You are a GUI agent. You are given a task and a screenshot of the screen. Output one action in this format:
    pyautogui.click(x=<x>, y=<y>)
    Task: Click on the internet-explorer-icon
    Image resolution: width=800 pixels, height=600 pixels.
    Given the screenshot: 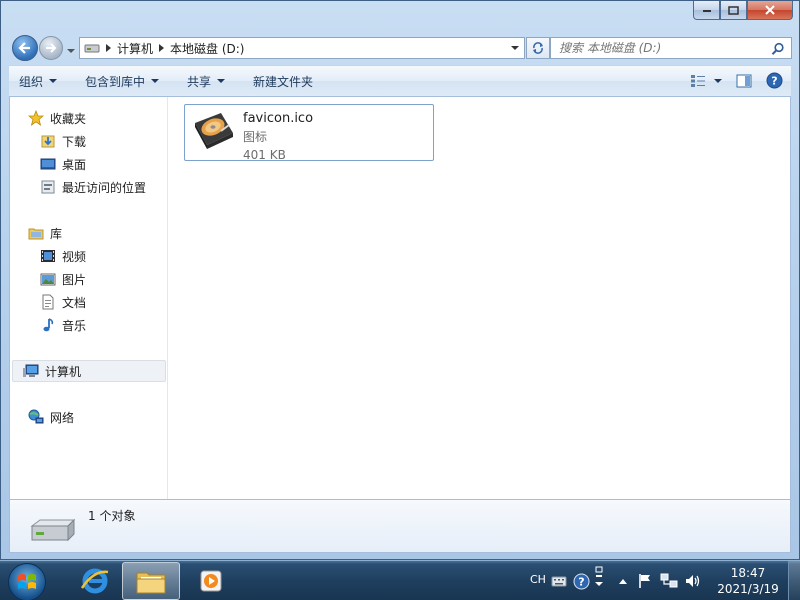 What is the action you would take?
    pyautogui.click(x=95, y=581)
    